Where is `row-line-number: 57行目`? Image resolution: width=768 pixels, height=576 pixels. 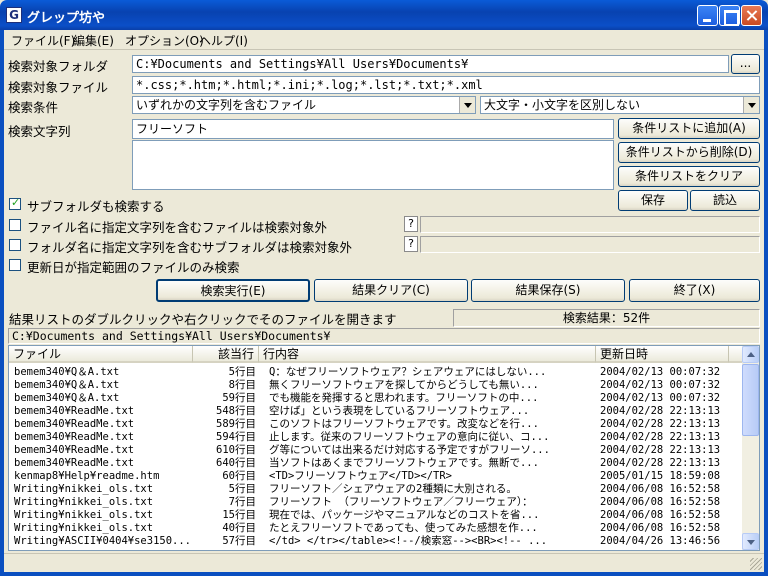
row-line-number: 57行目 is located at coordinates (239, 541).